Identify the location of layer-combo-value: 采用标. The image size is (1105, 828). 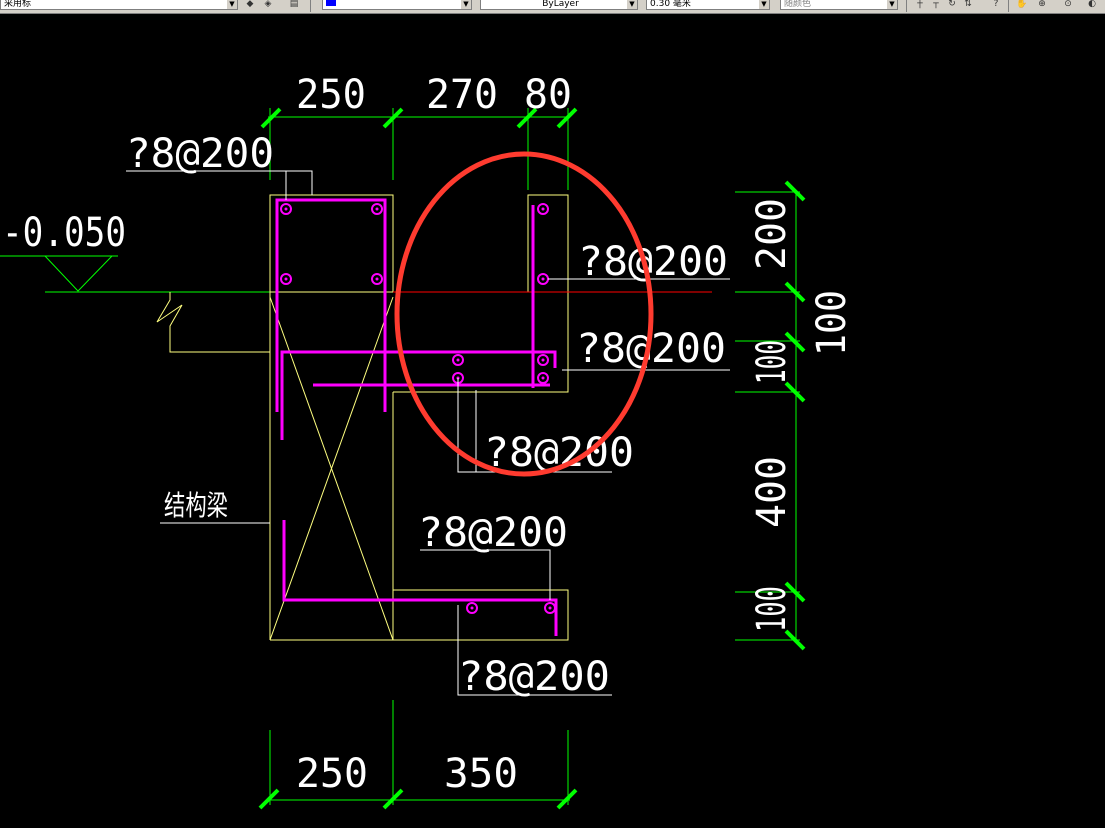
(18, 4).